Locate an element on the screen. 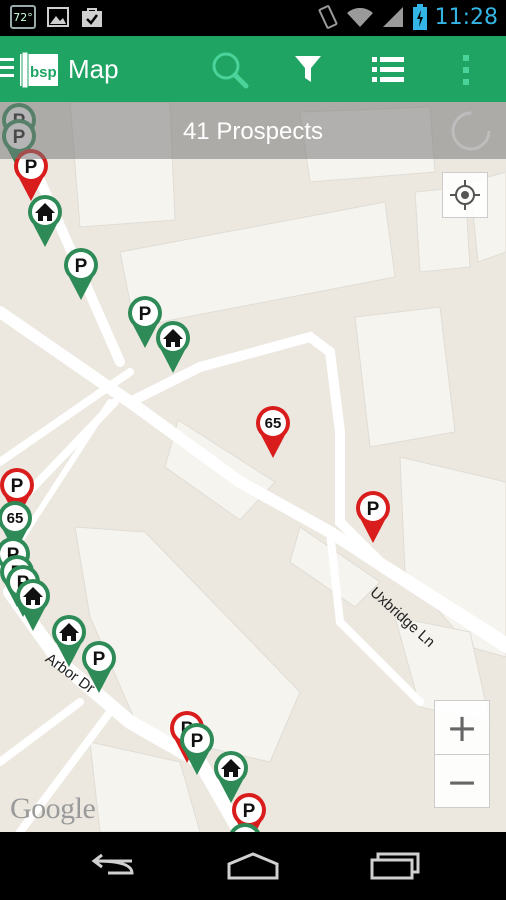  zoom-out-button: − is located at coordinates (462, 781).